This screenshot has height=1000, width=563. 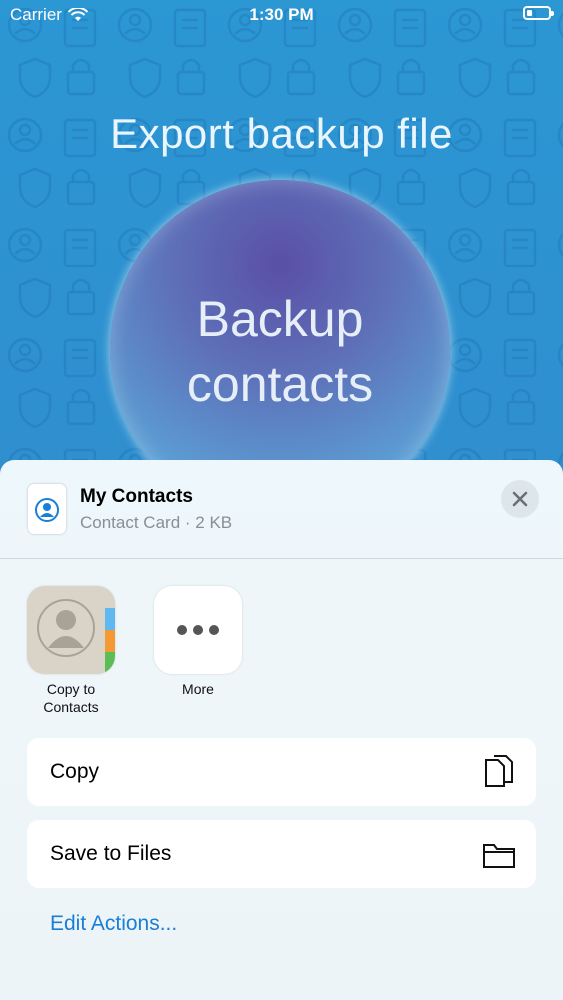 What do you see at coordinates (499, 771) in the screenshot?
I see `copy-icon` at bounding box center [499, 771].